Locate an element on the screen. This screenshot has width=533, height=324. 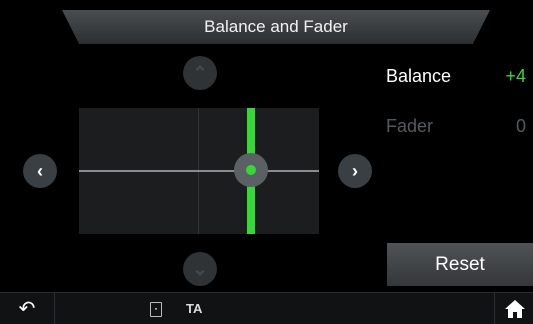
fader-up-button: ⌃ is located at coordinates (200, 73).